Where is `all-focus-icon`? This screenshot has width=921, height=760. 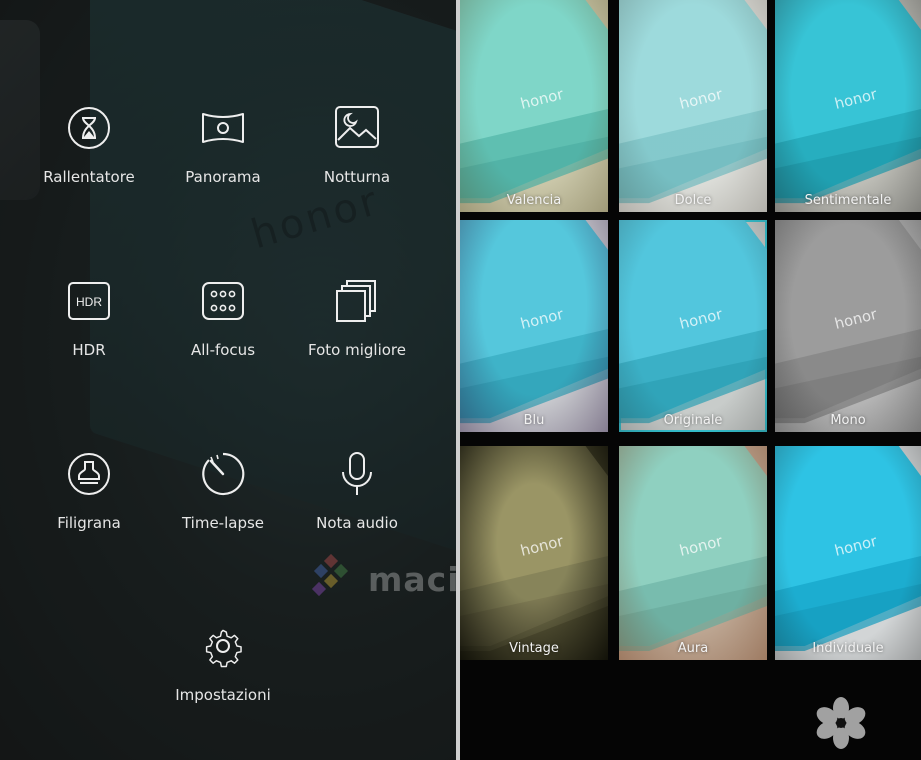 all-focus-icon is located at coordinates (223, 301).